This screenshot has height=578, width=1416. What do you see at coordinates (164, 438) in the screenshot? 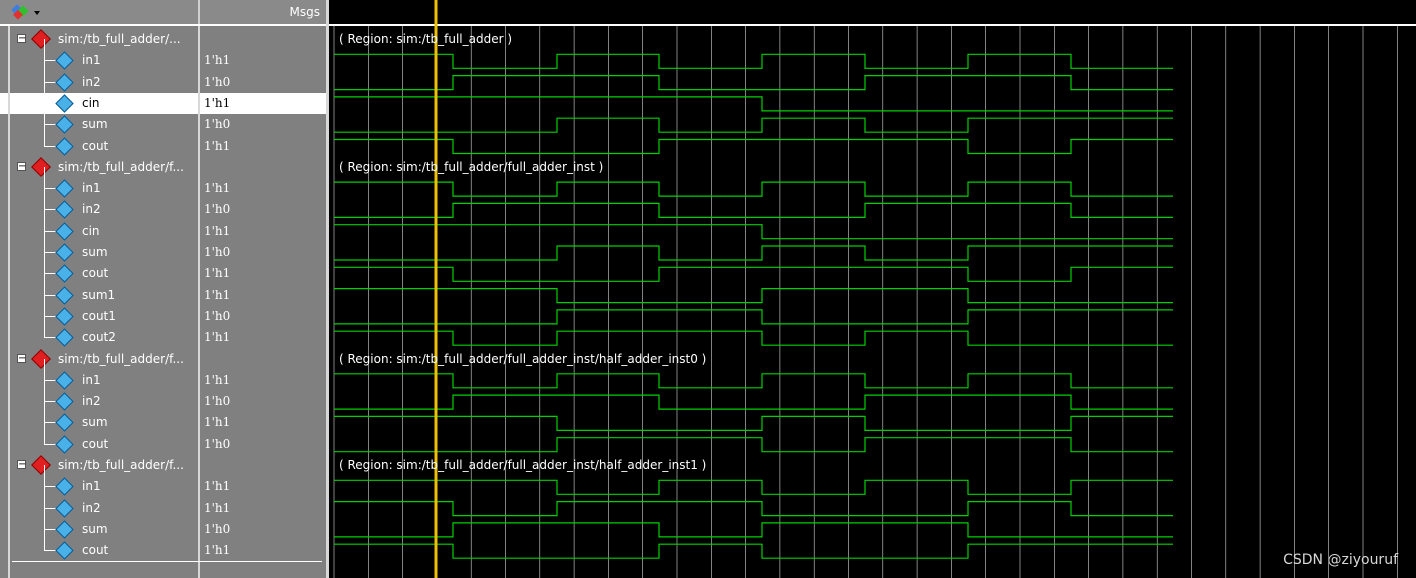
I see `signal-row: cout 1'h0` at bounding box center [164, 438].